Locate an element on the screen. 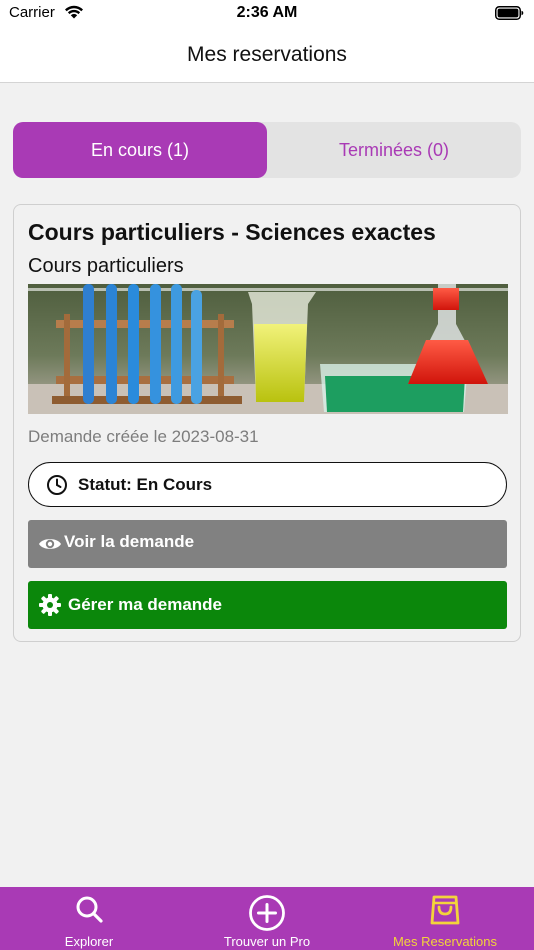  nav-mes-reservations: Mes Reservations is located at coordinates (445, 918).